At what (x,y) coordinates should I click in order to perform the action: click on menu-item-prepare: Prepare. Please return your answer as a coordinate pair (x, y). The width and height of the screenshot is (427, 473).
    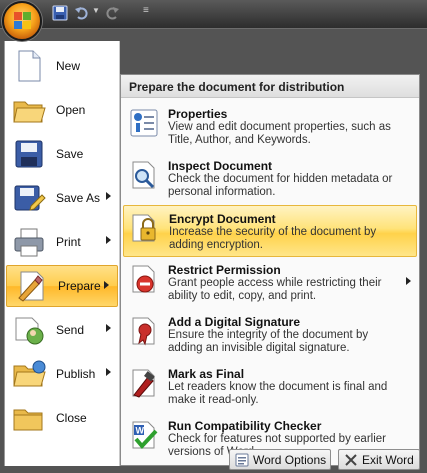
    Looking at the image, I should click on (62, 286).